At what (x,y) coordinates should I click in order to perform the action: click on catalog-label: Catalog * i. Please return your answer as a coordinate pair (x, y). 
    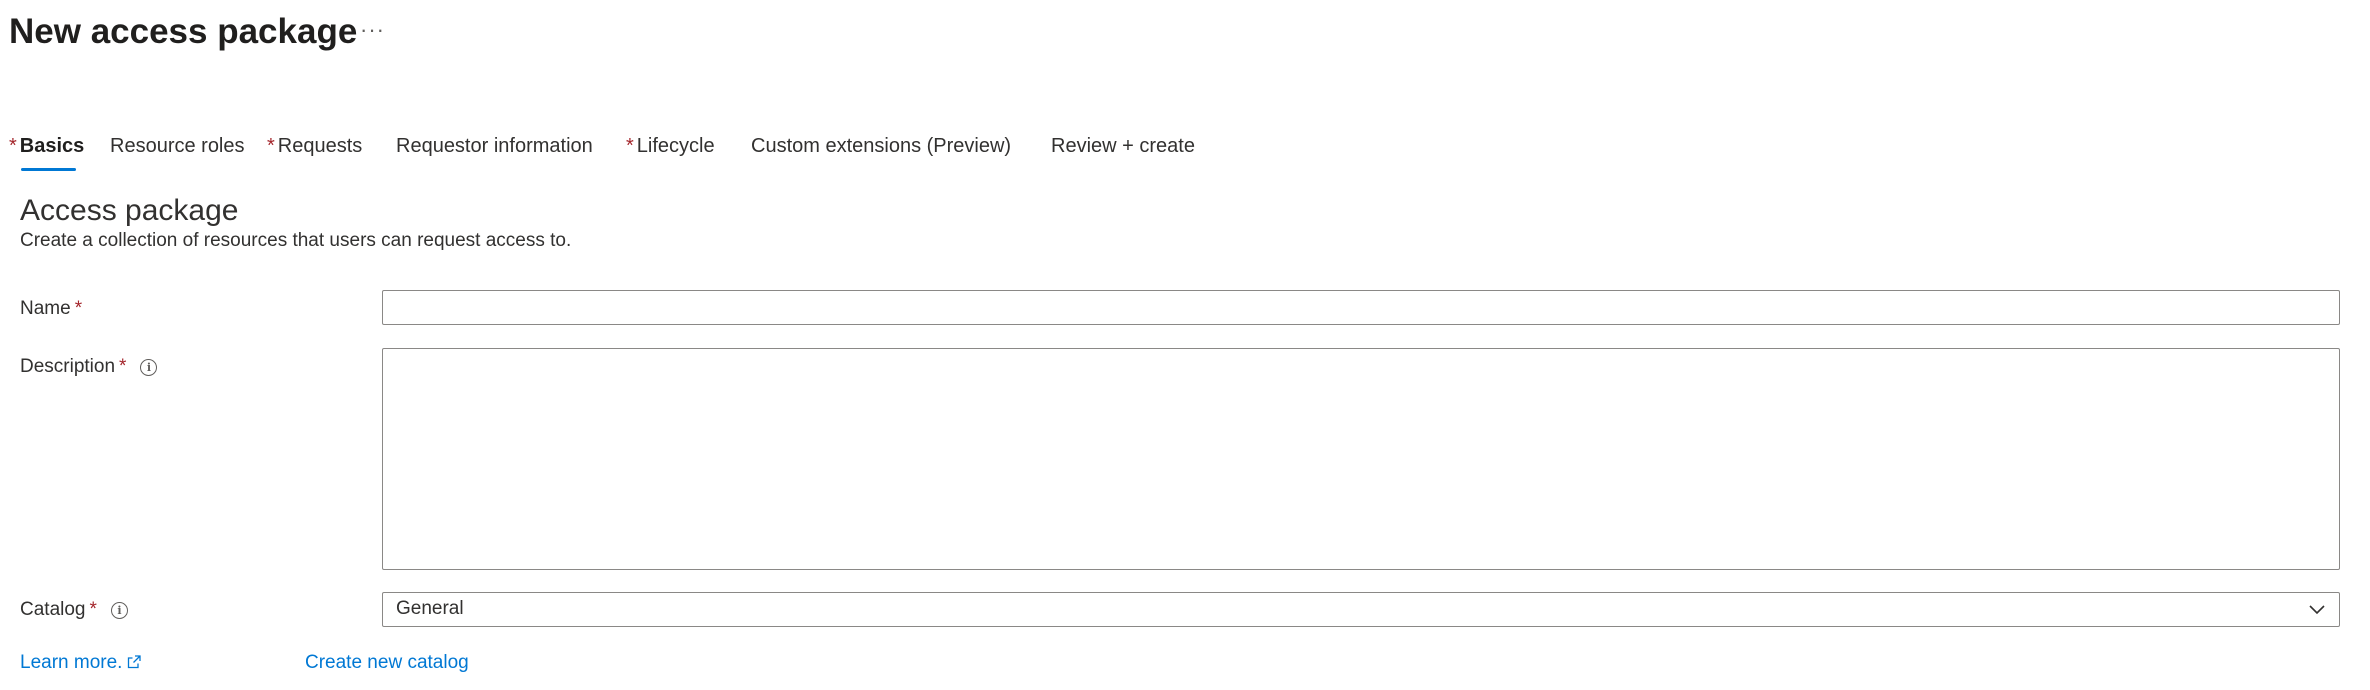
    Looking at the image, I should click on (74, 610).